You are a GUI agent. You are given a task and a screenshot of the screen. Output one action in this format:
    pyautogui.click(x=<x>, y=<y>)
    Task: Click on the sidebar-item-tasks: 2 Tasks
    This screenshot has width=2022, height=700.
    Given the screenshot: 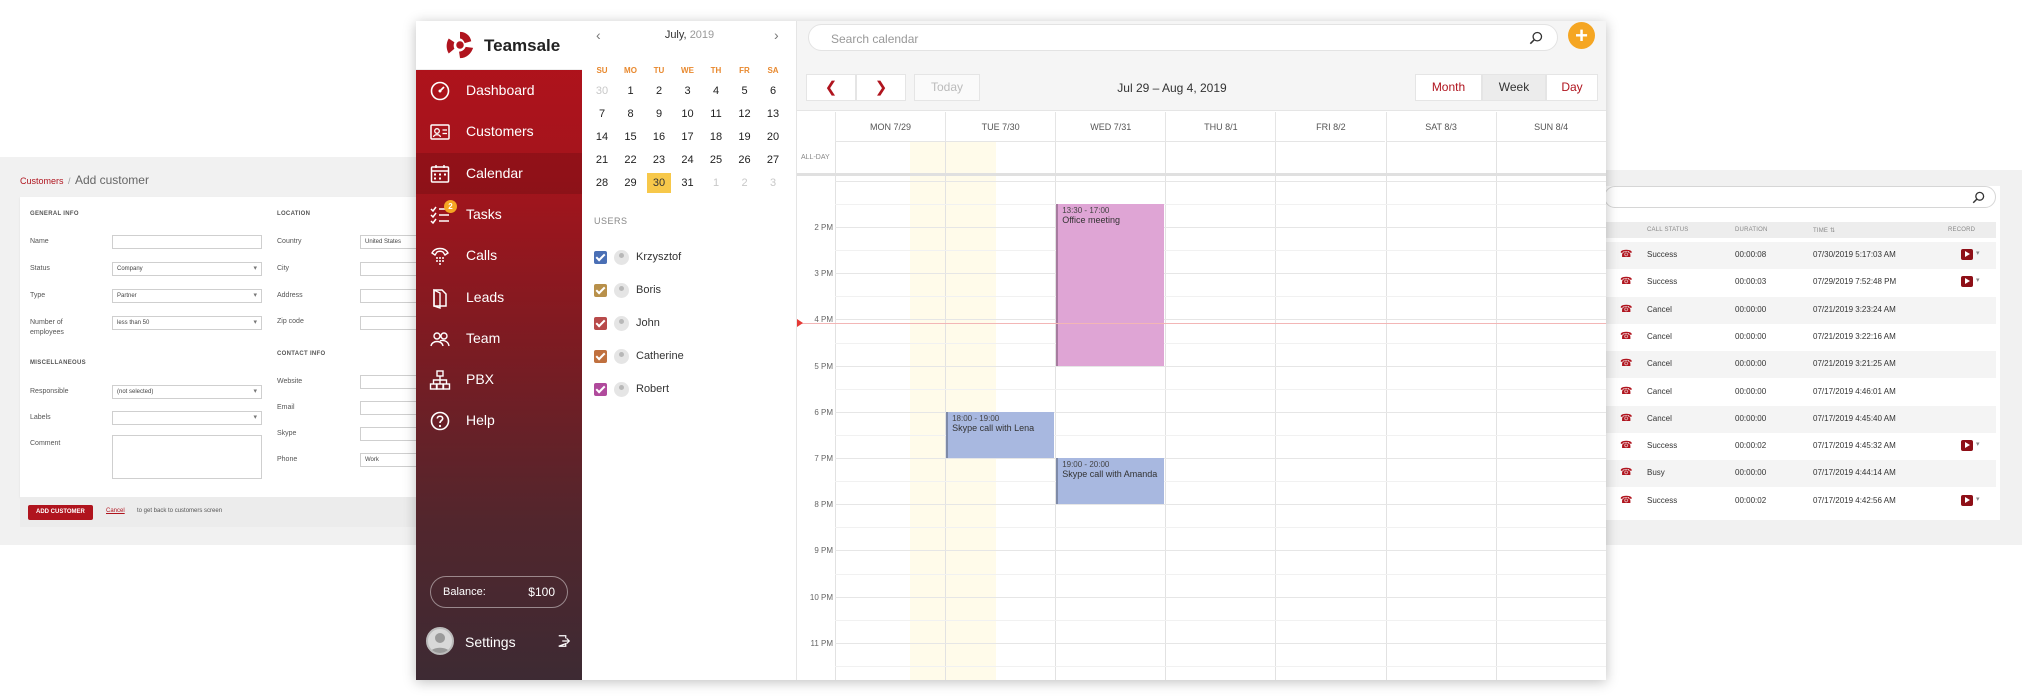 What is the action you would take?
    pyautogui.click(x=499, y=214)
    